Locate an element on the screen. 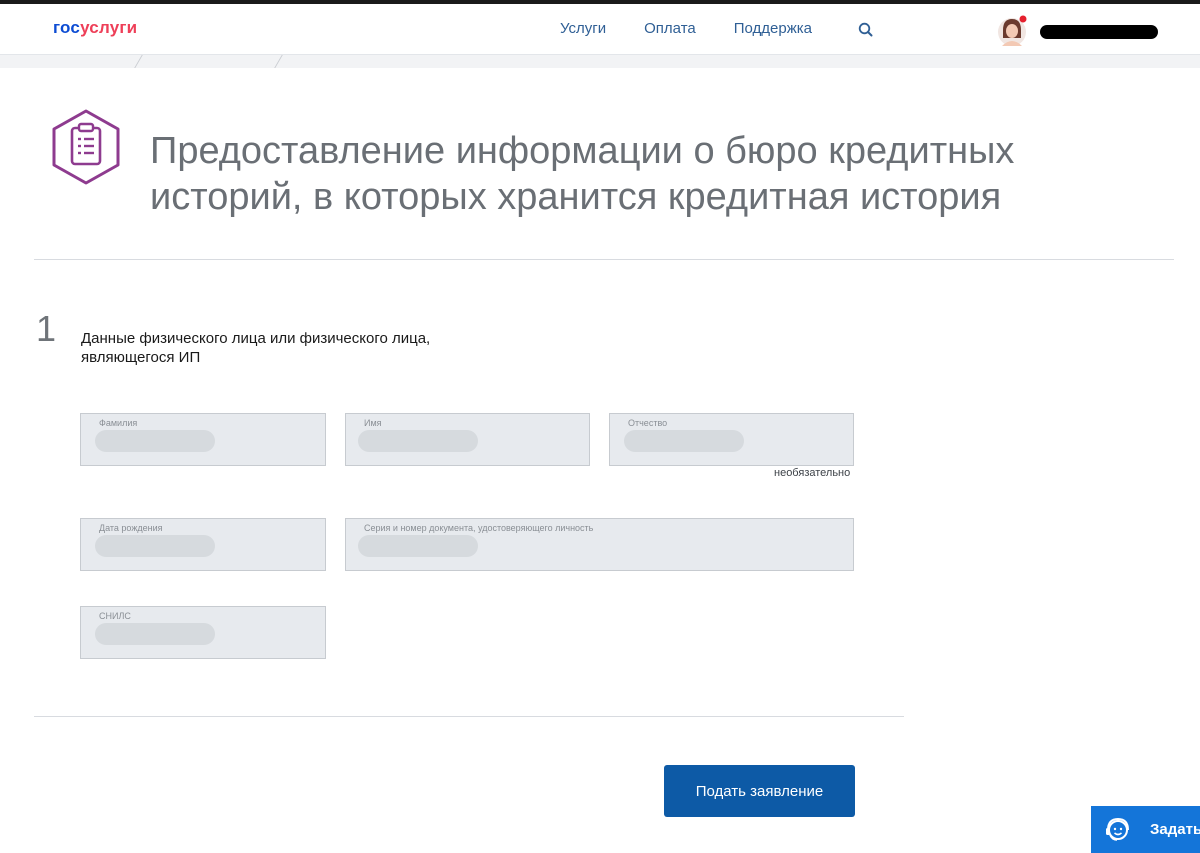  user-avatar-icon is located at coordinates (1013, 31).